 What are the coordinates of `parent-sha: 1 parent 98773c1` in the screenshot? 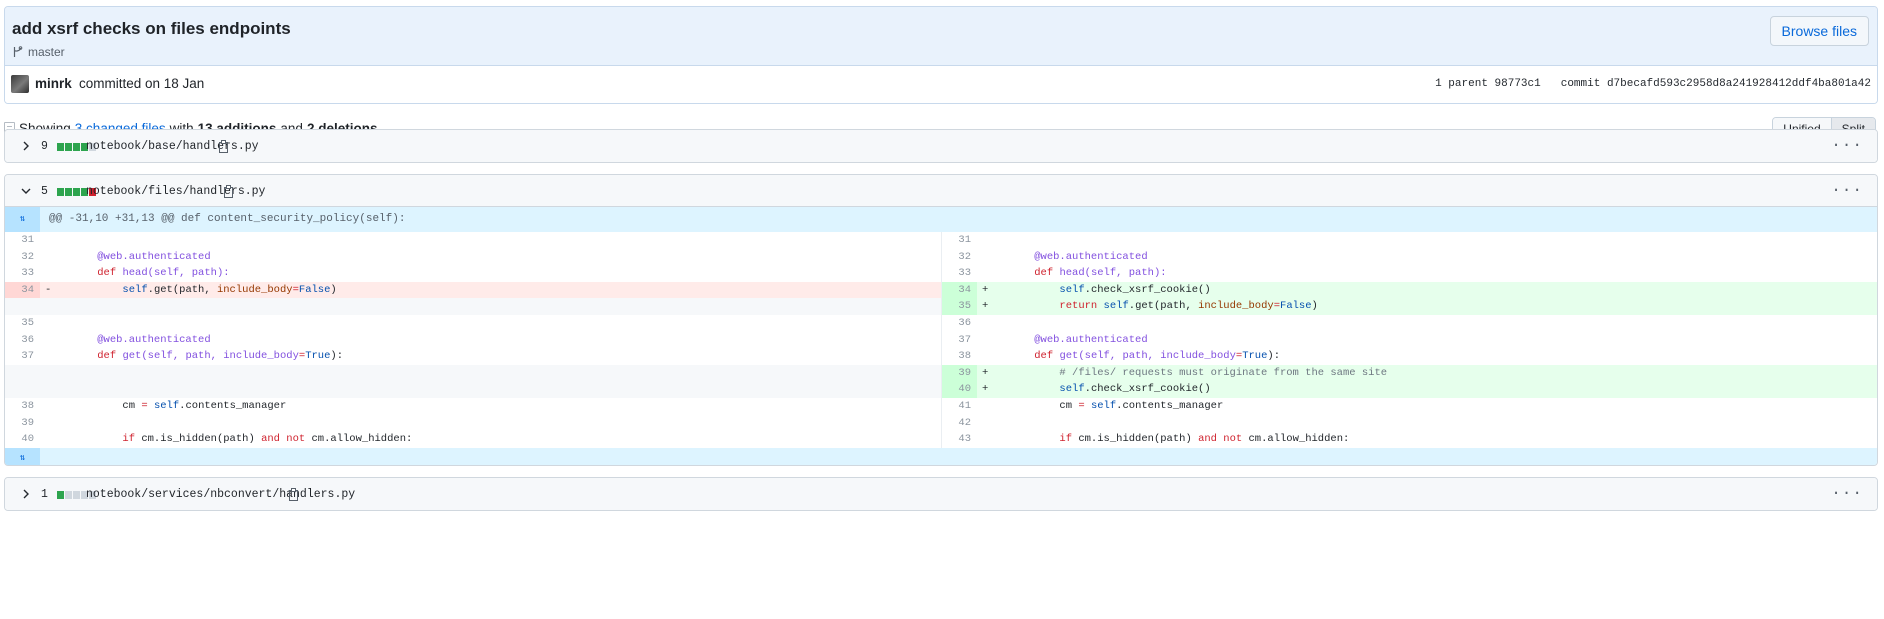 It's located at (1488, 84).